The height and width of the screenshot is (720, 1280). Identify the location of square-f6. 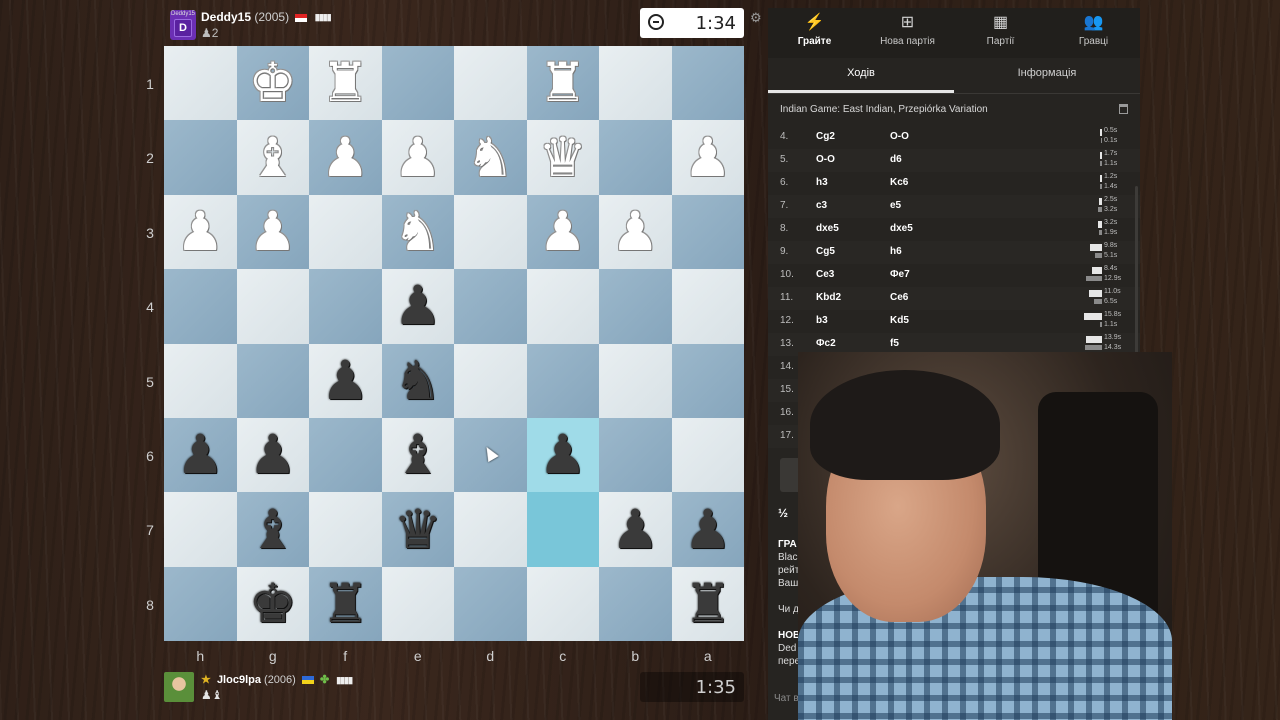
(345, 455).